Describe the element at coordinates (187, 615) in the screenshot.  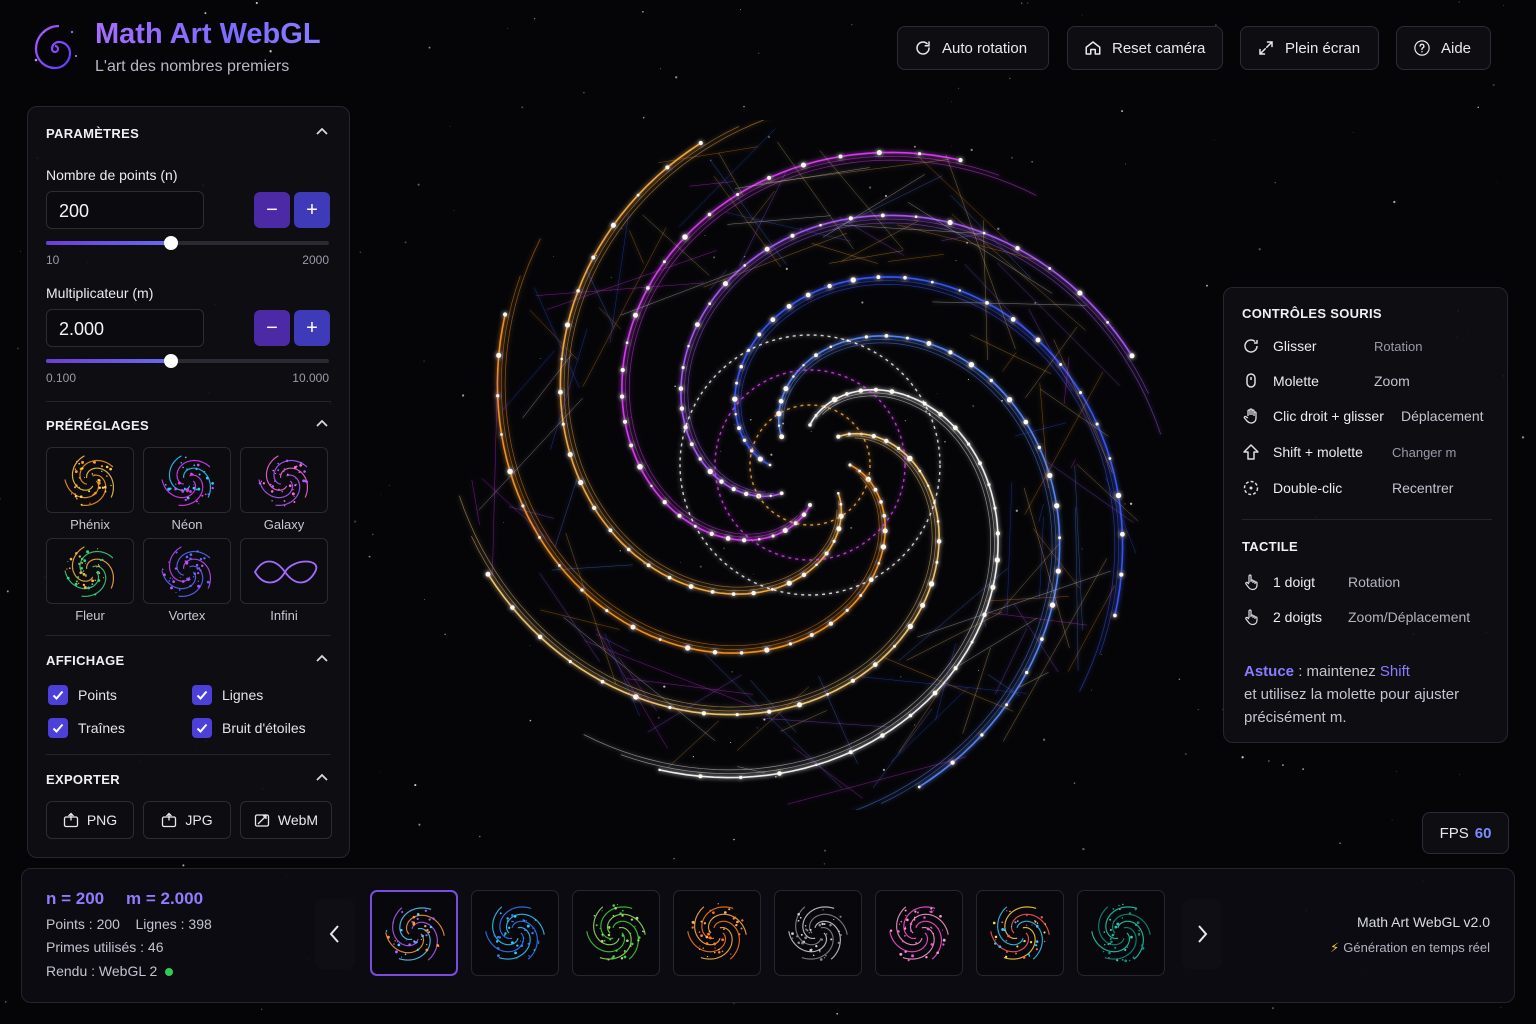
I see `preset-label: Vortex` at that location.